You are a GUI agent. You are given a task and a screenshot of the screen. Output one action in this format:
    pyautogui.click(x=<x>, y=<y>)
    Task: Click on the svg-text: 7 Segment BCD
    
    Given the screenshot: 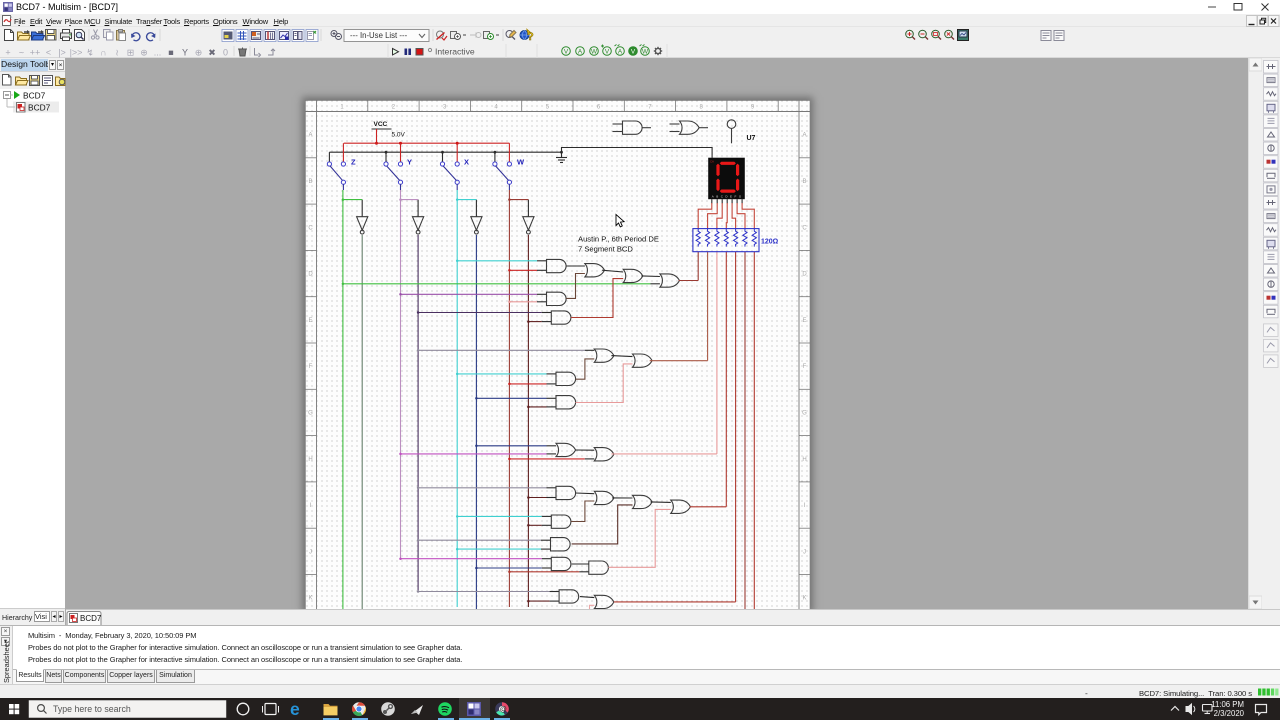 What is the action you would take?
    pyautogui.click(x=605, y=249)
    